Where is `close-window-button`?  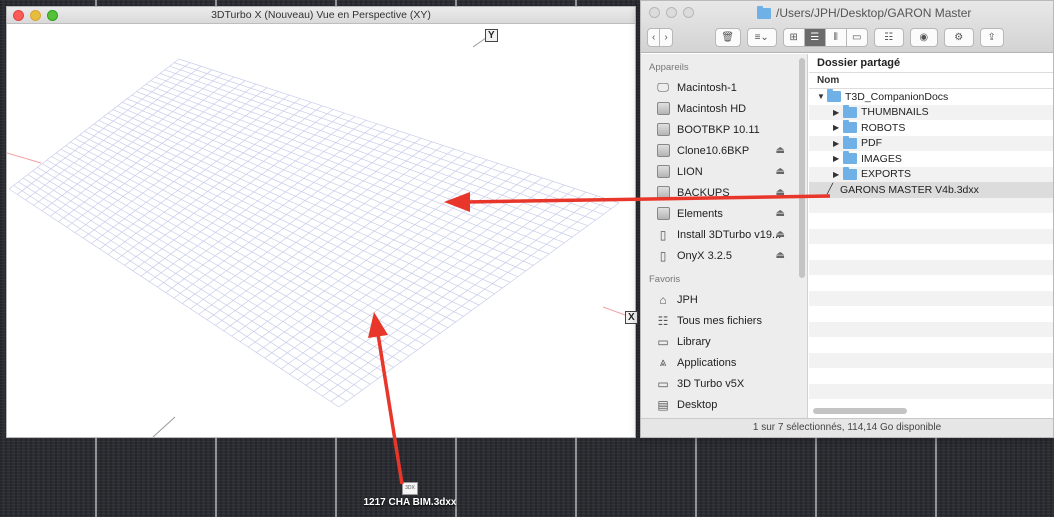
close-window-button is located at coordinates (654, 12).